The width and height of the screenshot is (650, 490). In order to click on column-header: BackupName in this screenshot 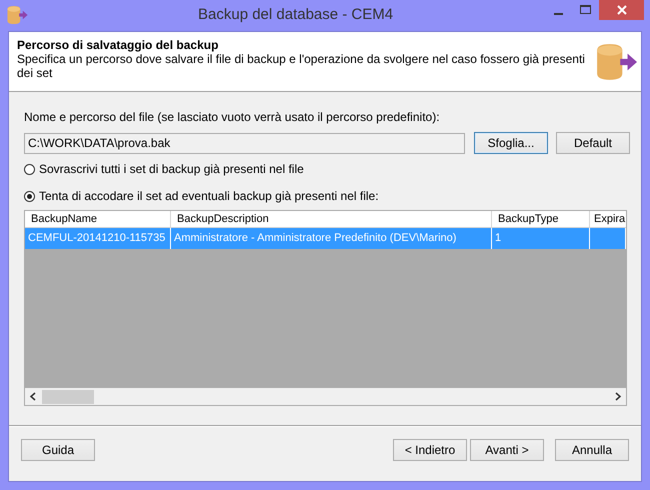, I will do `click(98, 219)`.